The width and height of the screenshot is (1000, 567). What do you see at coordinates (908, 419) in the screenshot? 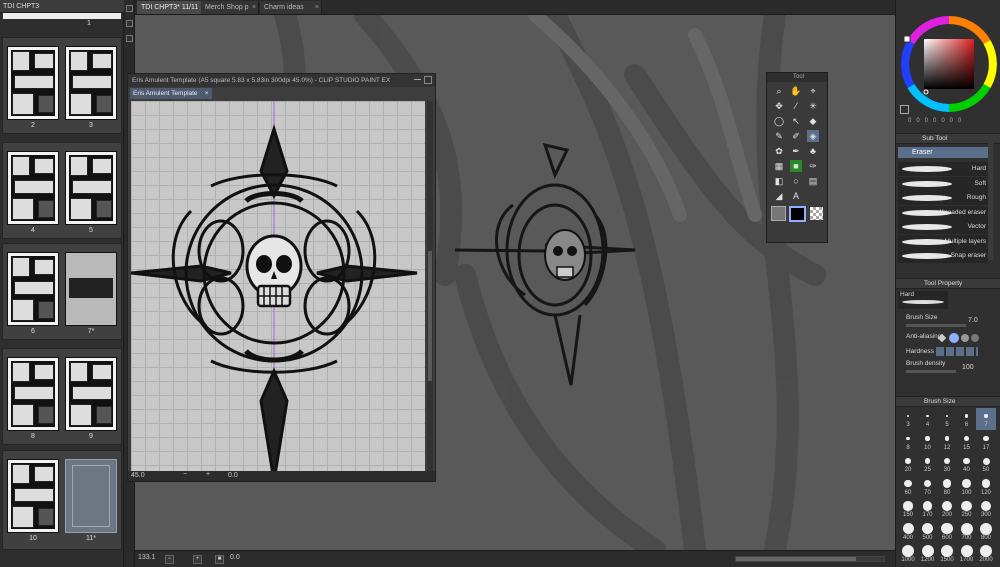
I see `brush-size-preset: 3` at bounding box center [908, 419].